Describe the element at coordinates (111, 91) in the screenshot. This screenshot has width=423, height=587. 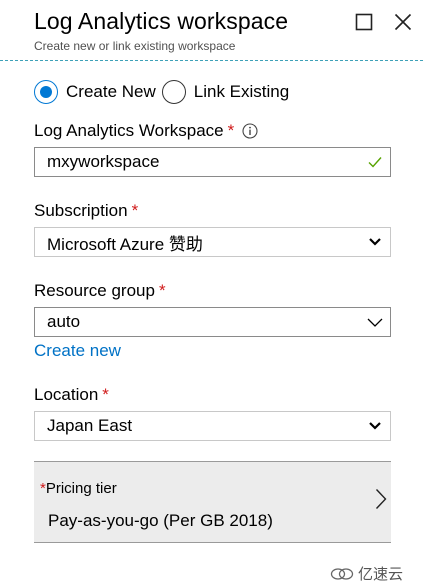
I see `create-new-radio-label: Create New` at that location.